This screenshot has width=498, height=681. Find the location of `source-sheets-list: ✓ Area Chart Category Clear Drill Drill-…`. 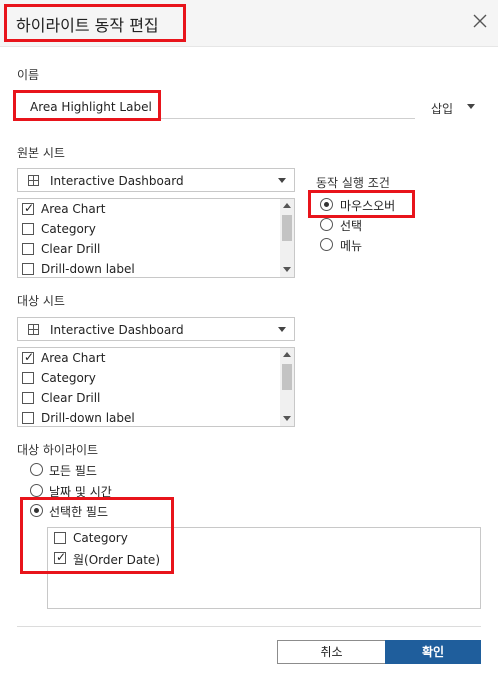

source-sheets-list: ✓ Area Chart Category Clear Drill Drill-… is located at coordinates (156, 238).